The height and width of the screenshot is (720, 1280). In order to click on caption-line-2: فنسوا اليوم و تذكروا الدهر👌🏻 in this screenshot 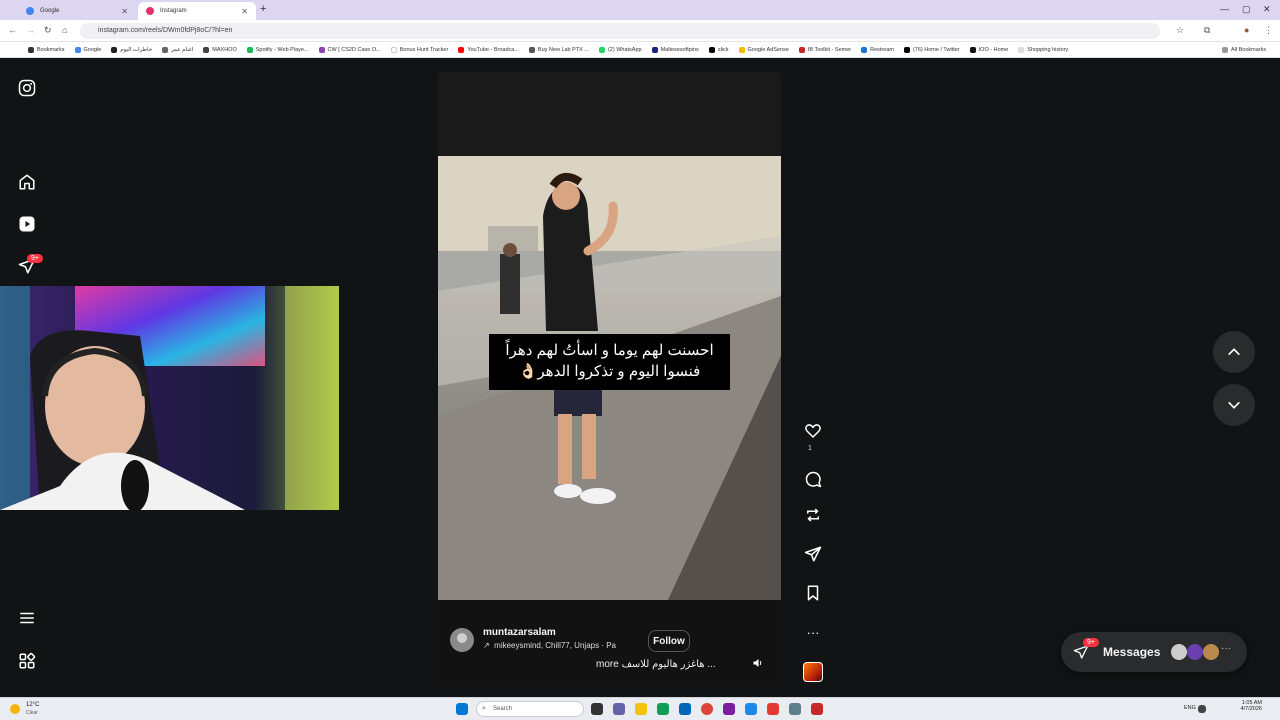, I will do `click(609, 371)`.